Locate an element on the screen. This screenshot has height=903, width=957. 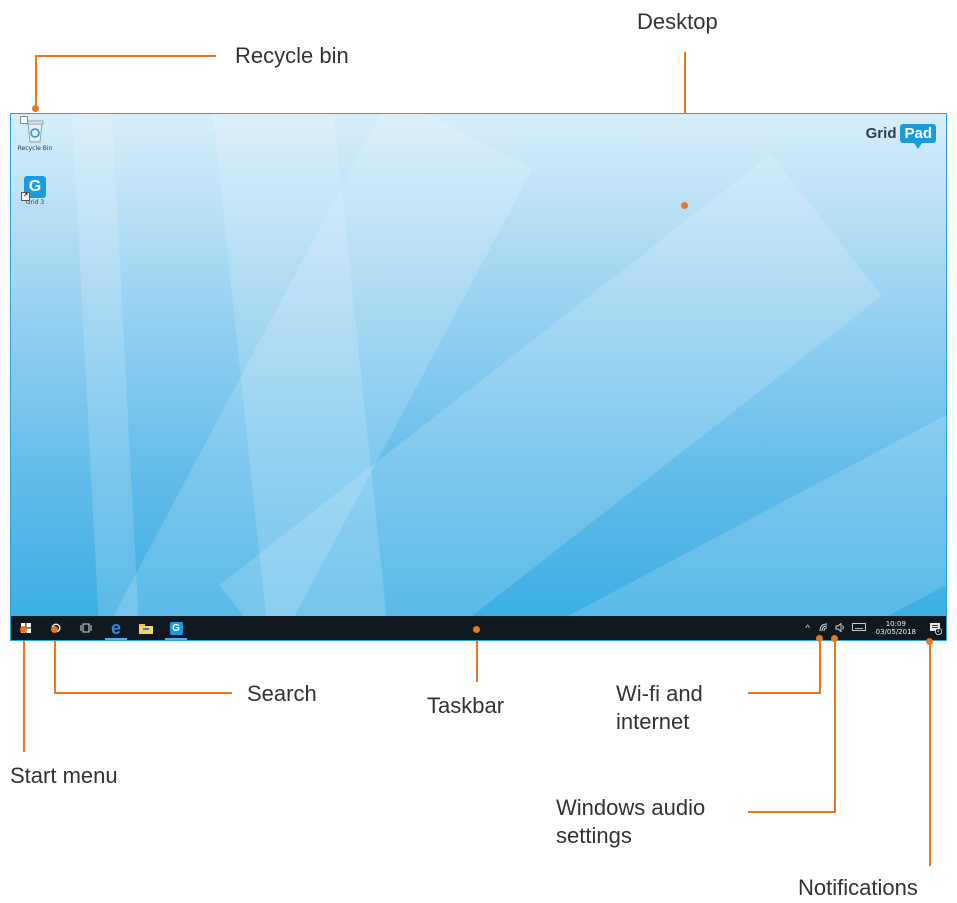
keyboard-icon is located at coordinates (859, 628).